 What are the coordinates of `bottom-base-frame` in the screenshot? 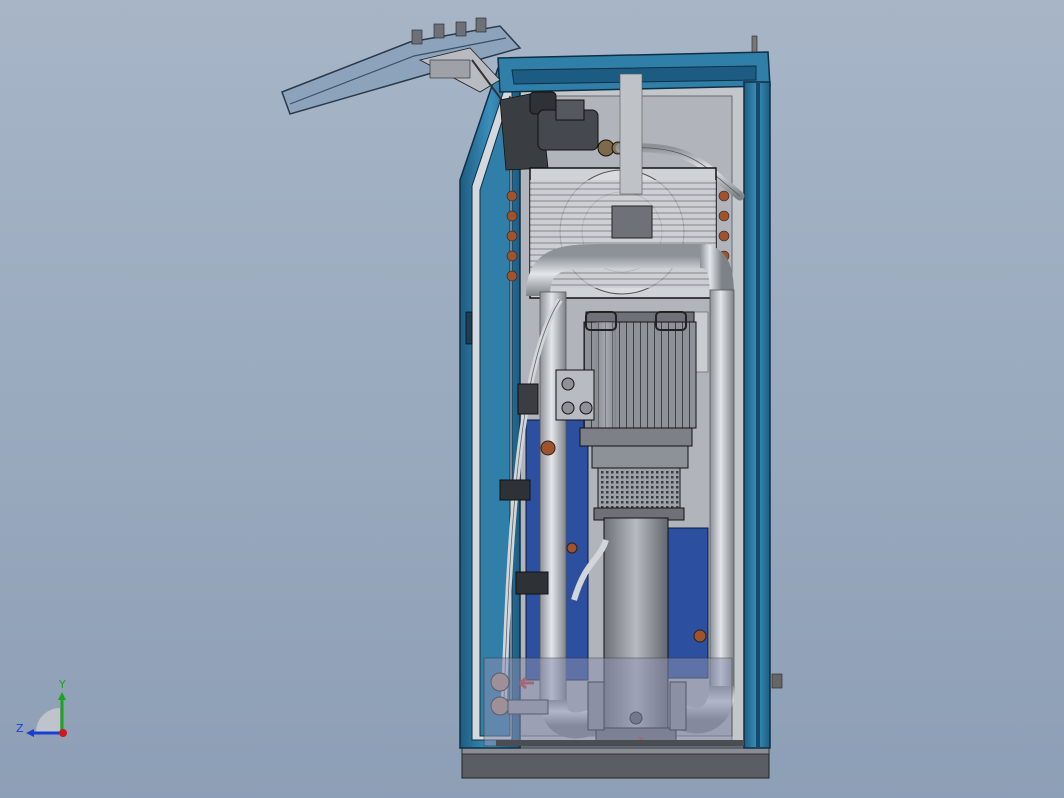 It's located at (613, 702).